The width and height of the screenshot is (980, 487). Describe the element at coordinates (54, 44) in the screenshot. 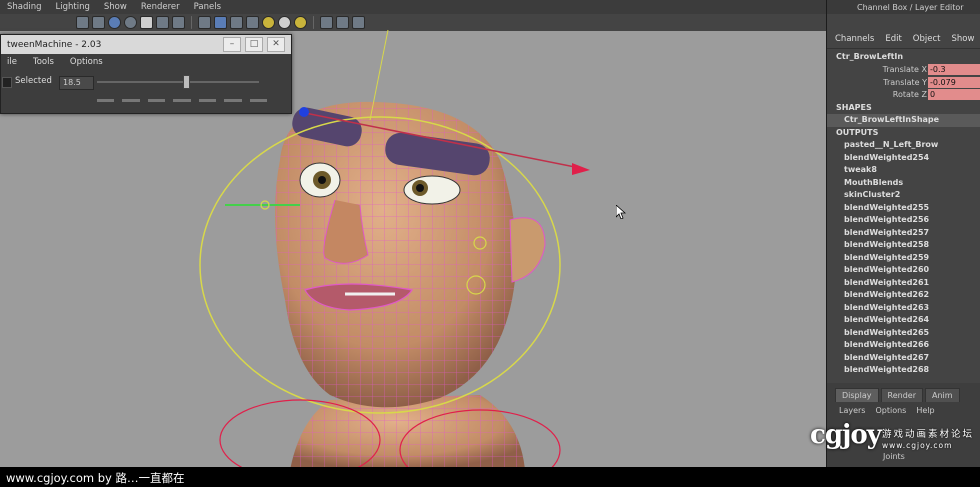

I see `tween-machine-title: tweenMachine - 2.03` at that location.